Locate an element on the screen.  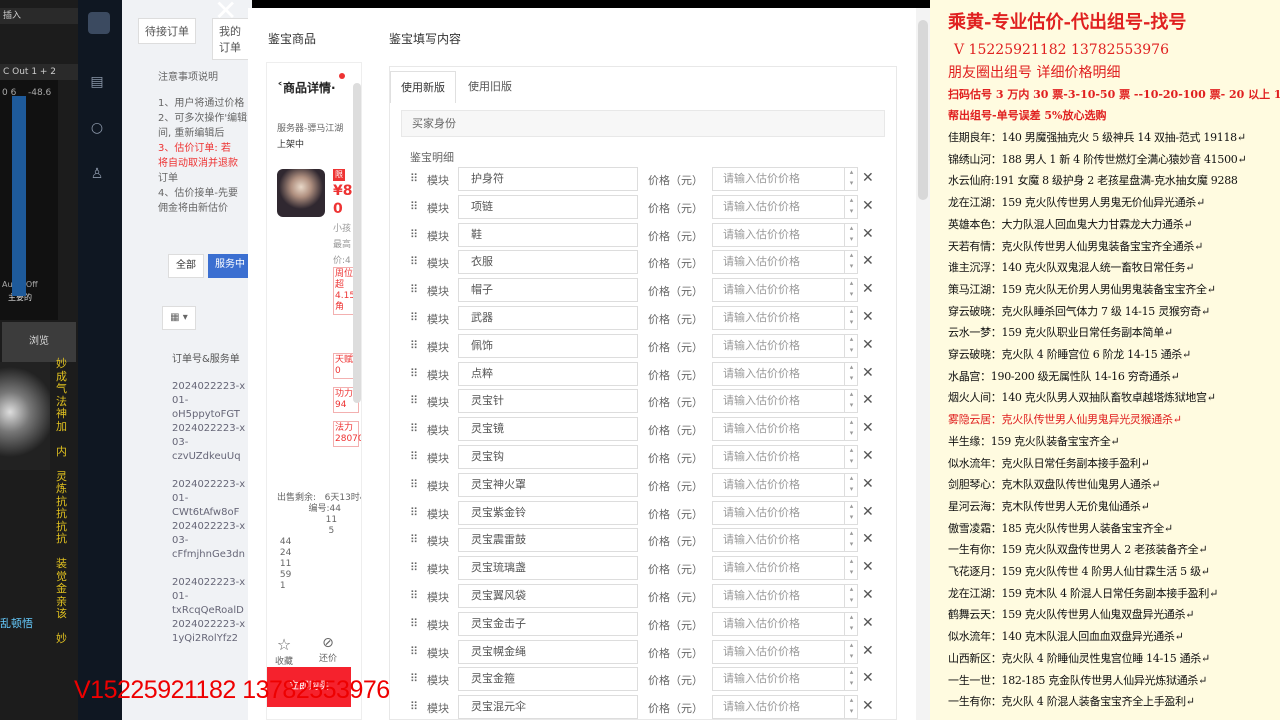
tab-pending-orders: 待接订单 is located at coordinates (167, 31).